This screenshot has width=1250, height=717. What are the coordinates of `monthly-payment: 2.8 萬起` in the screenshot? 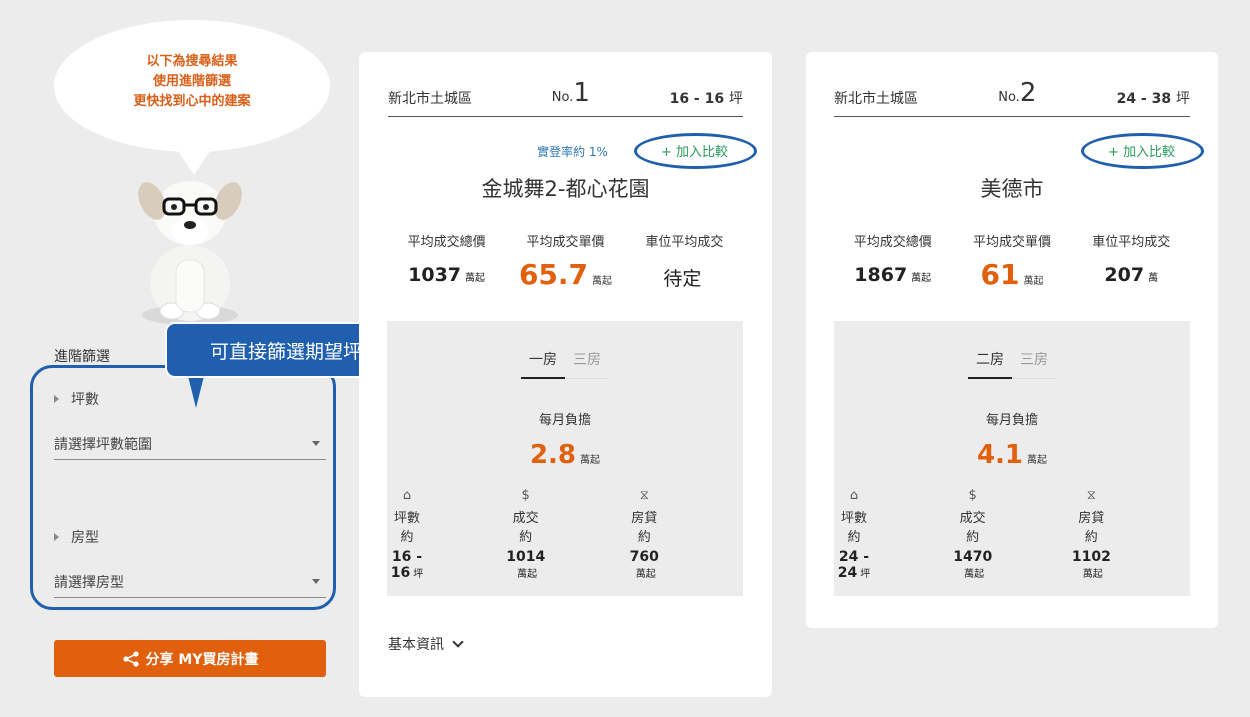 It's located at (565, 455).